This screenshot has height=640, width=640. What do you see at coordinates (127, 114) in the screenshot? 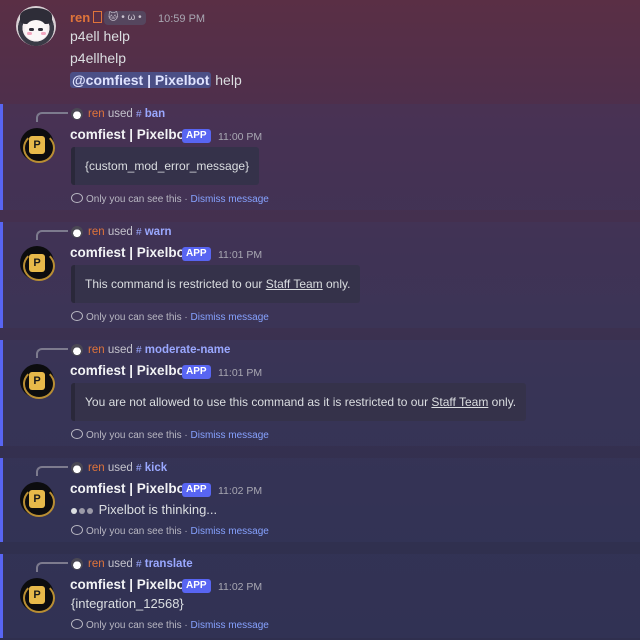
I see `command-invocation: ren used # ban` at bounding box center [127, 114].